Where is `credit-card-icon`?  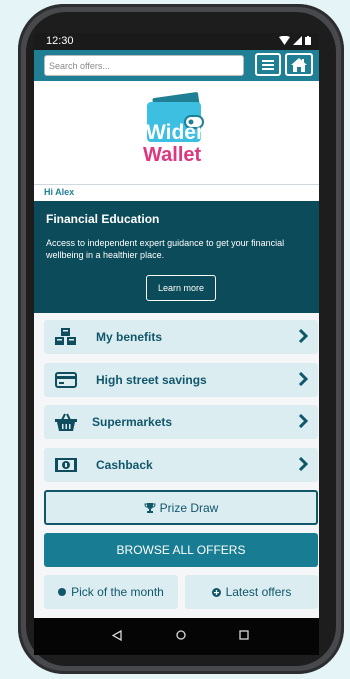
credit-card-icon is located at coordinates (66, 380).